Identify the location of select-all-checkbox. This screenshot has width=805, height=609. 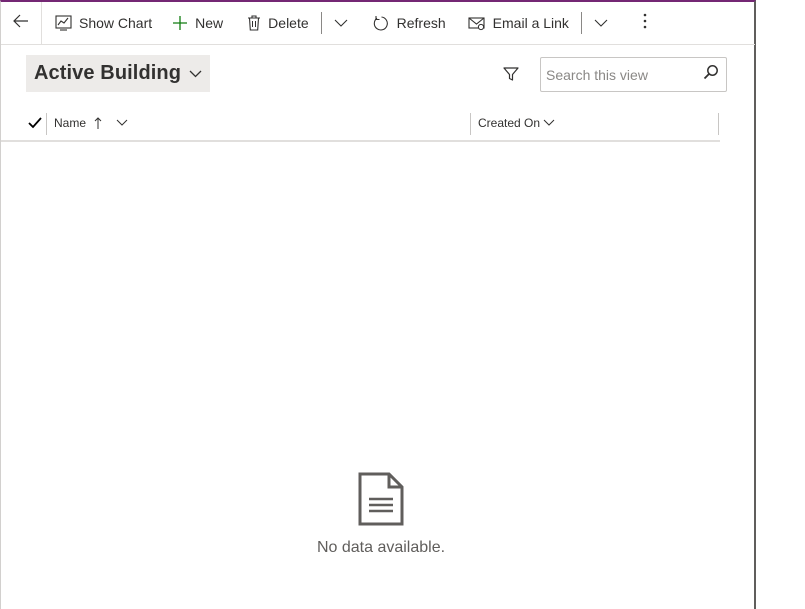
(36, 124).